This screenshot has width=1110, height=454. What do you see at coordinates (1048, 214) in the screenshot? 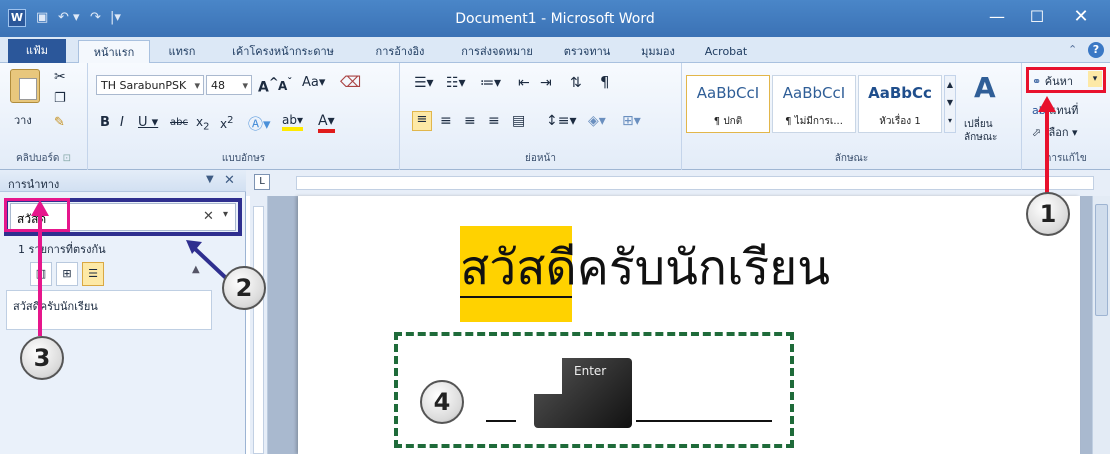
I see `callout-1-badge: 1` at bounding box center [1048, 214].